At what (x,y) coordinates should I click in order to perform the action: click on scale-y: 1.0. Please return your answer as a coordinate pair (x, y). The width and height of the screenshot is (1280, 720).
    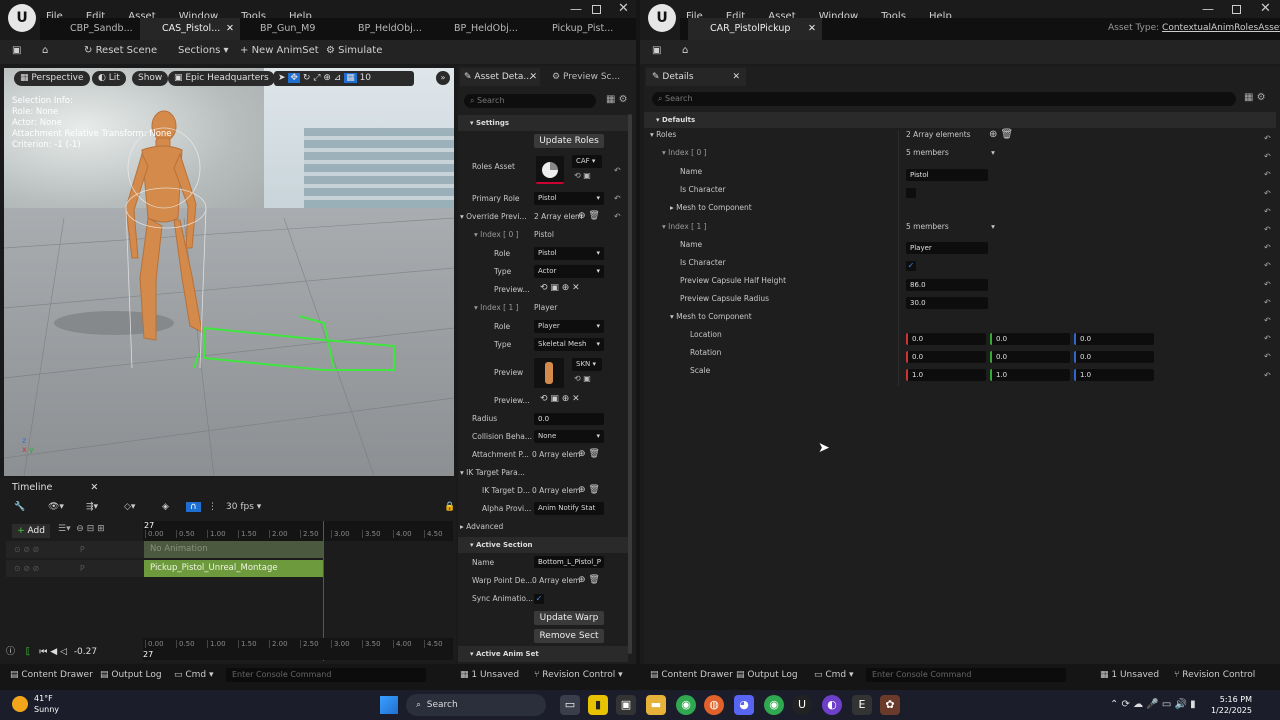
    Looking at the image, I should click on (1030, 375).